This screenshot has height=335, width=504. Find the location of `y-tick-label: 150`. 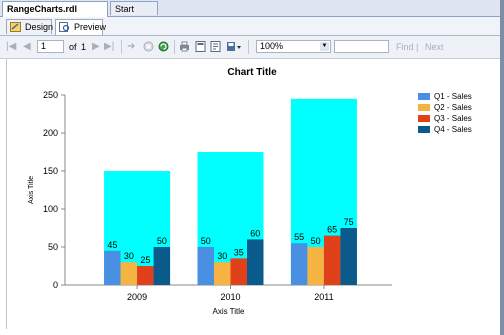

y-tick-label: 150 is located at coordinates (50, 171).